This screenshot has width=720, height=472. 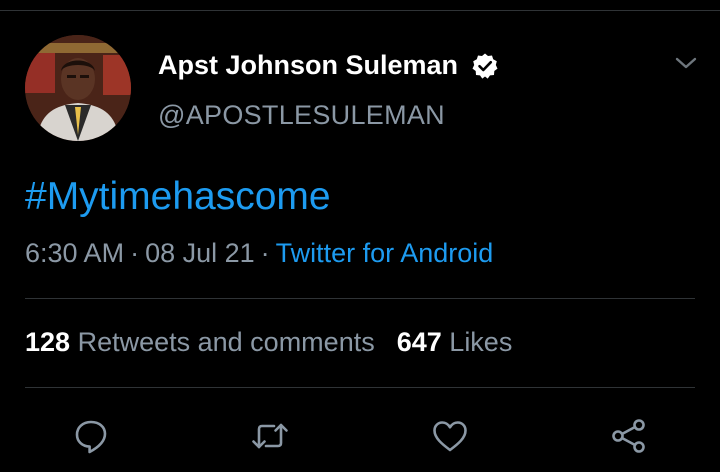 I want to click on likes-count: 647, so click(x=419, y=342).